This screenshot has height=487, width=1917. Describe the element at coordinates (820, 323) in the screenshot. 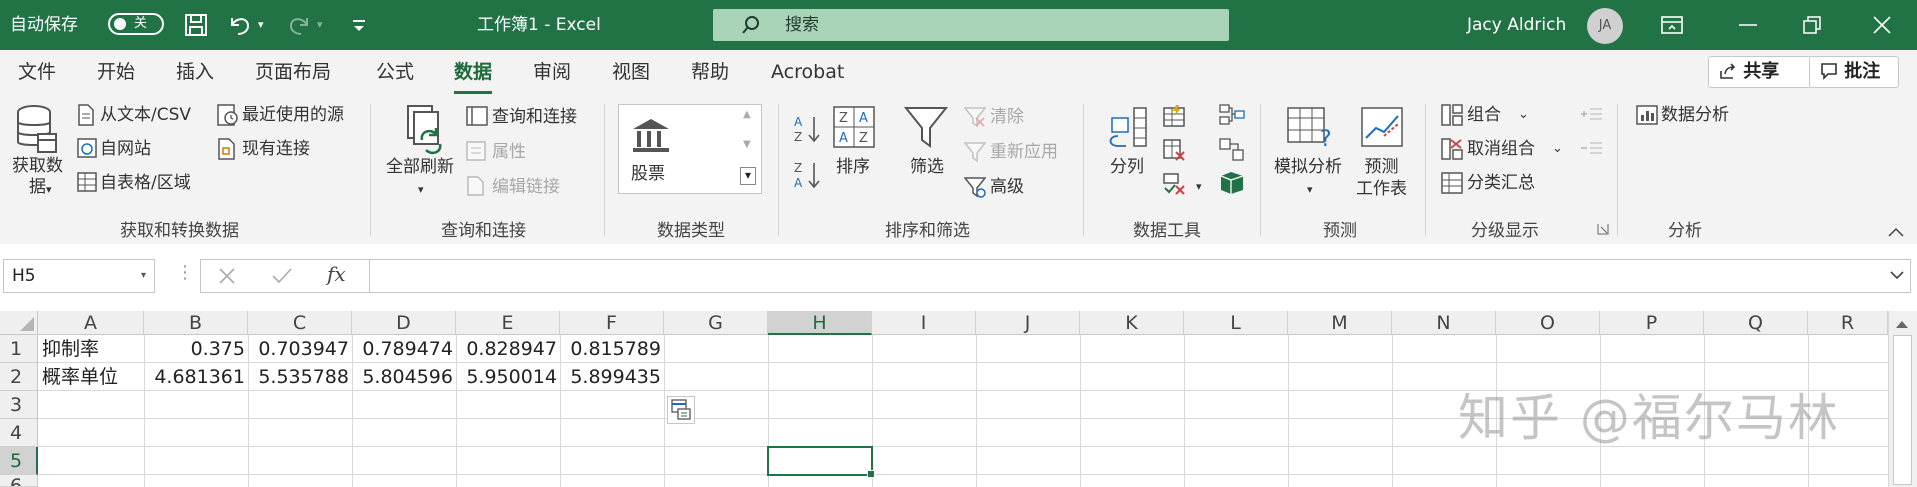

I see `column-header-selected: H` at that location.